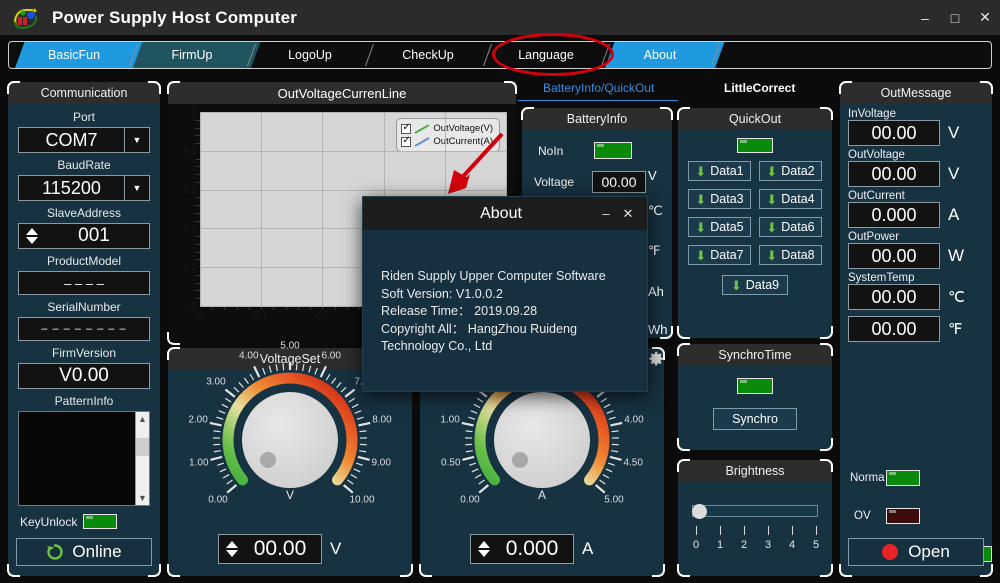 Image resolution: width=1000 pixels, height=583 pixels. I want to click on patterninfo-label: PatternInfo, so click(84, 401).